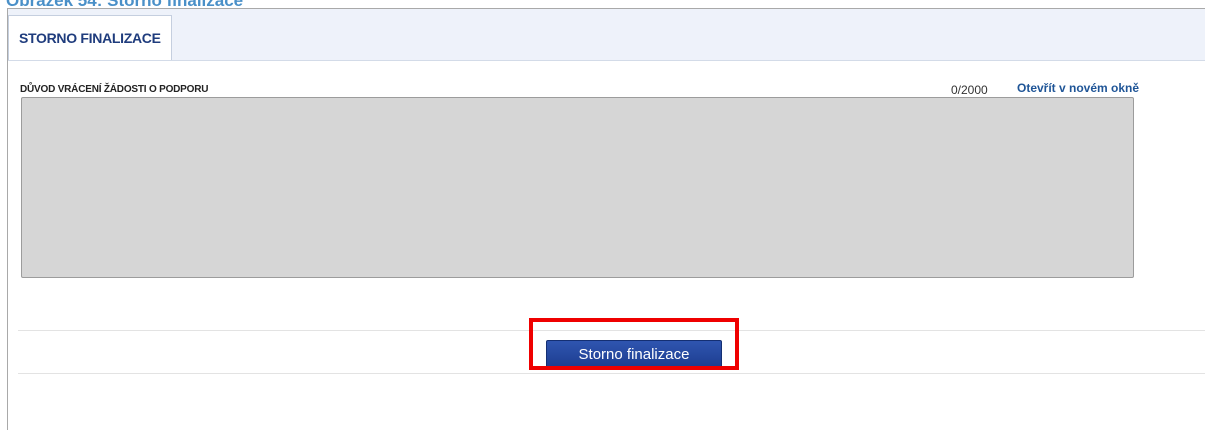 This screenshot has width=1205, height=430. I want to click on divider-top, so click(611, 330).